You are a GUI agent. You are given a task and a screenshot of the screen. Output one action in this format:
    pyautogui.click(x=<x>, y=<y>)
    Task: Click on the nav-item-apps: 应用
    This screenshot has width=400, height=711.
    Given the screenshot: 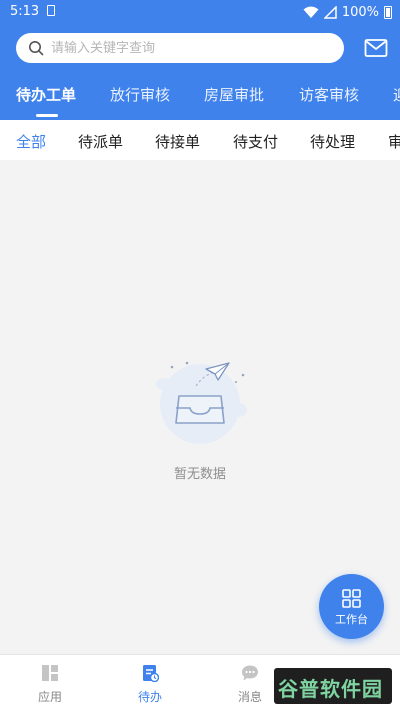 What is the action you would take?
    pyautogui.click(x=50, y=683)
    